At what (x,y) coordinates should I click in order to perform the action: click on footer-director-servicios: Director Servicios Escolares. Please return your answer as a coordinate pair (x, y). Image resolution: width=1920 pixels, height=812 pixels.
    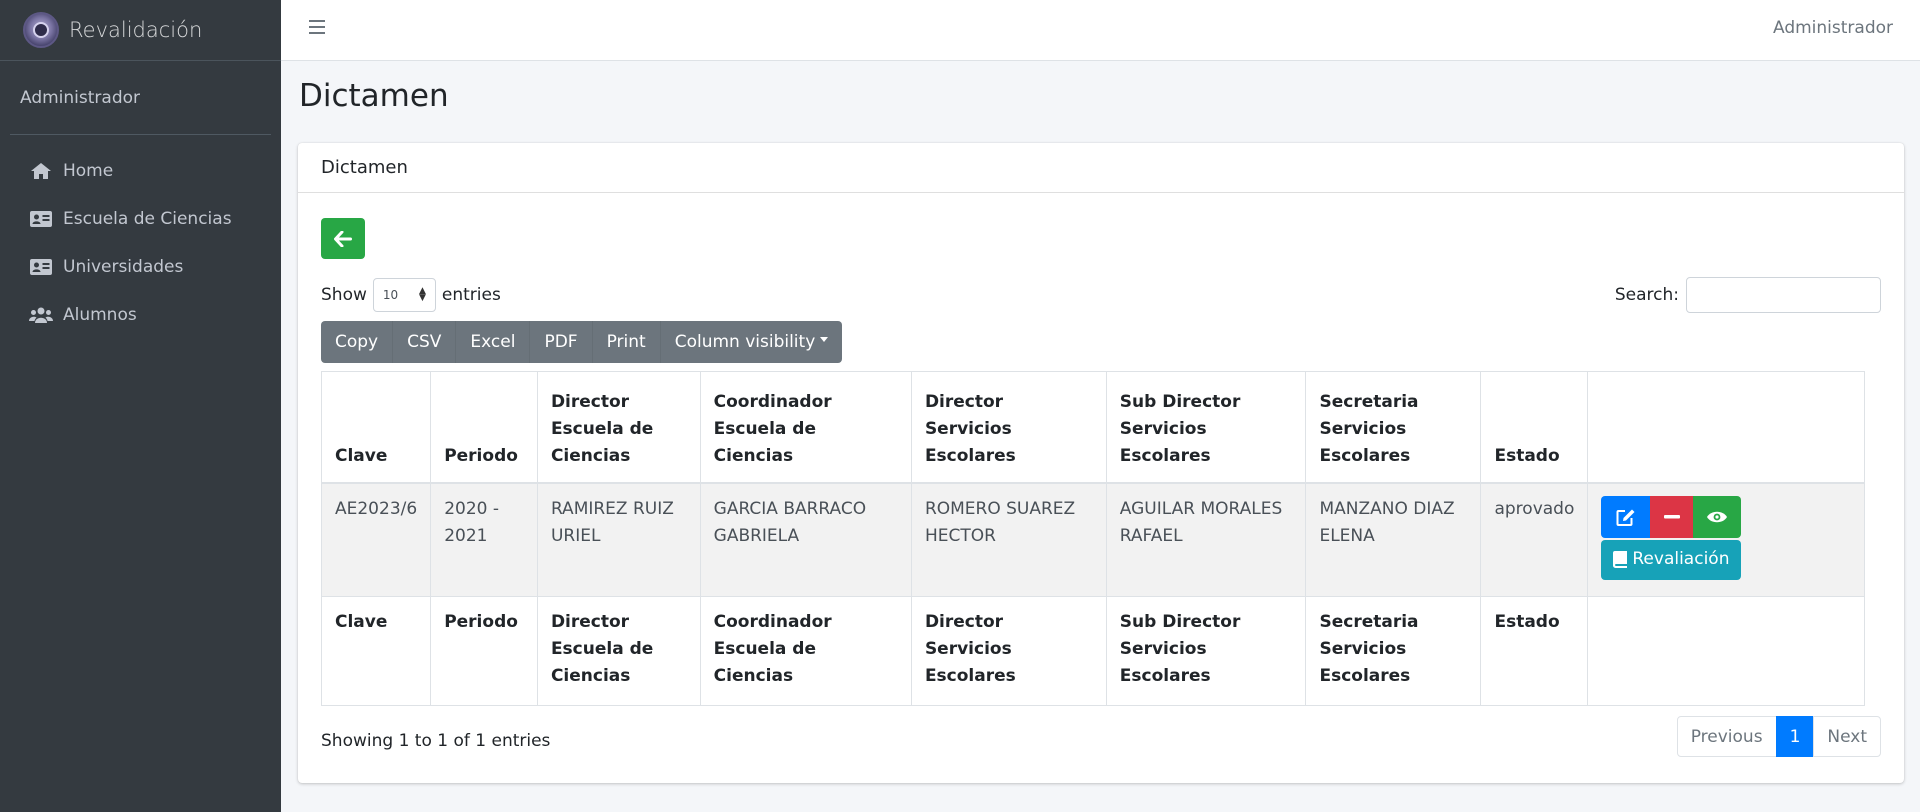
    Looking at the image, I should click on (1008, 651).